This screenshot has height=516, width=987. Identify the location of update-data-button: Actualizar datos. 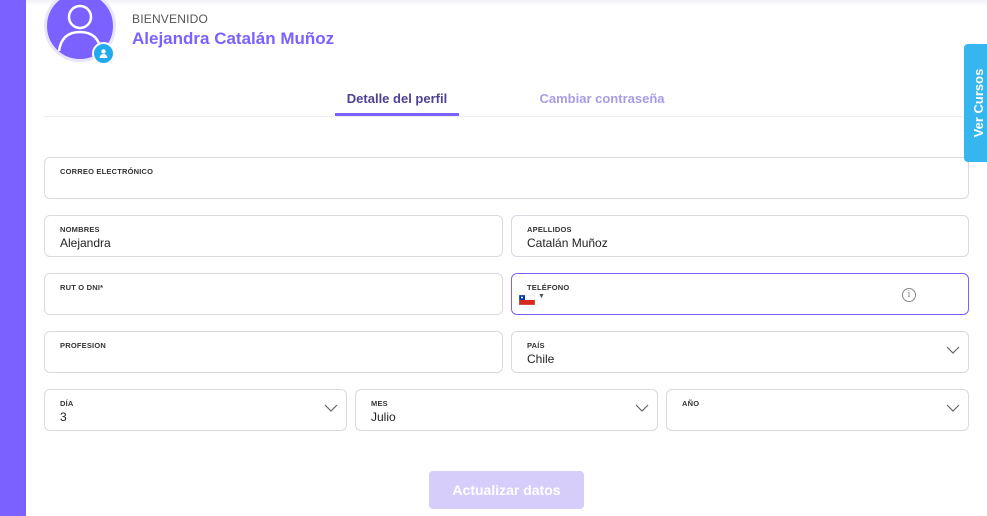
(506, 490).